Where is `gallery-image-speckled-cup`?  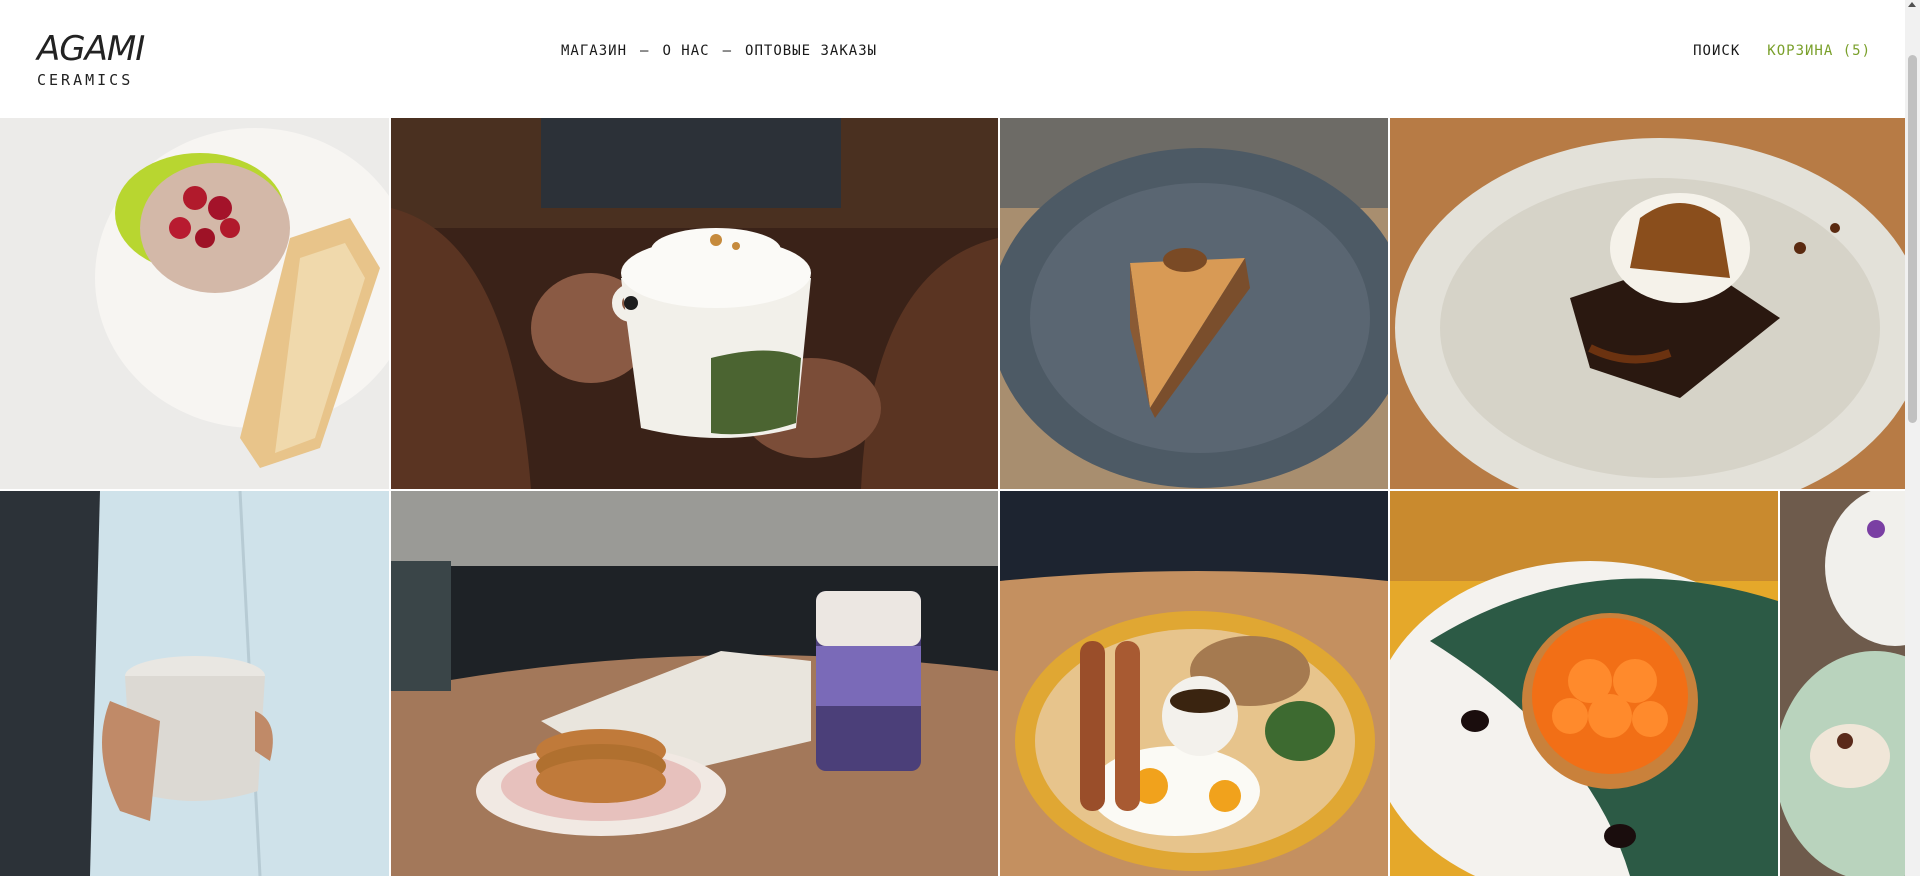 gallery-image-speckled-cup is located at coordinates (194, 683).